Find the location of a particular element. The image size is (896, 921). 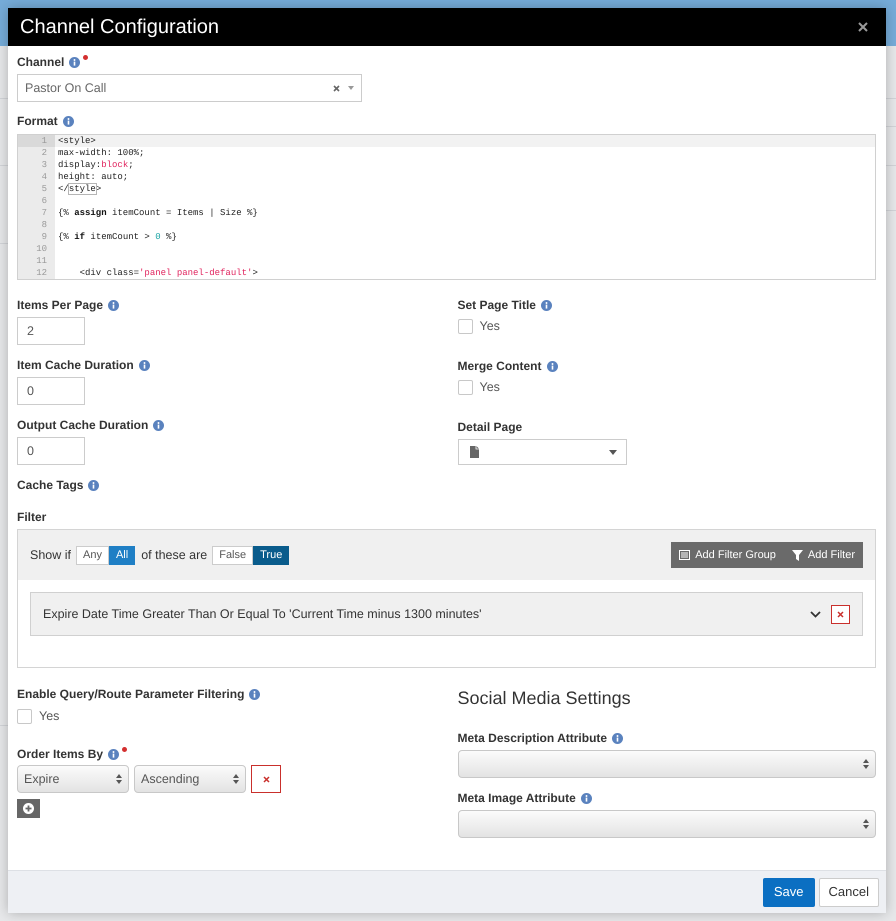

line-number: 8 is located at coordinates (36, 225).